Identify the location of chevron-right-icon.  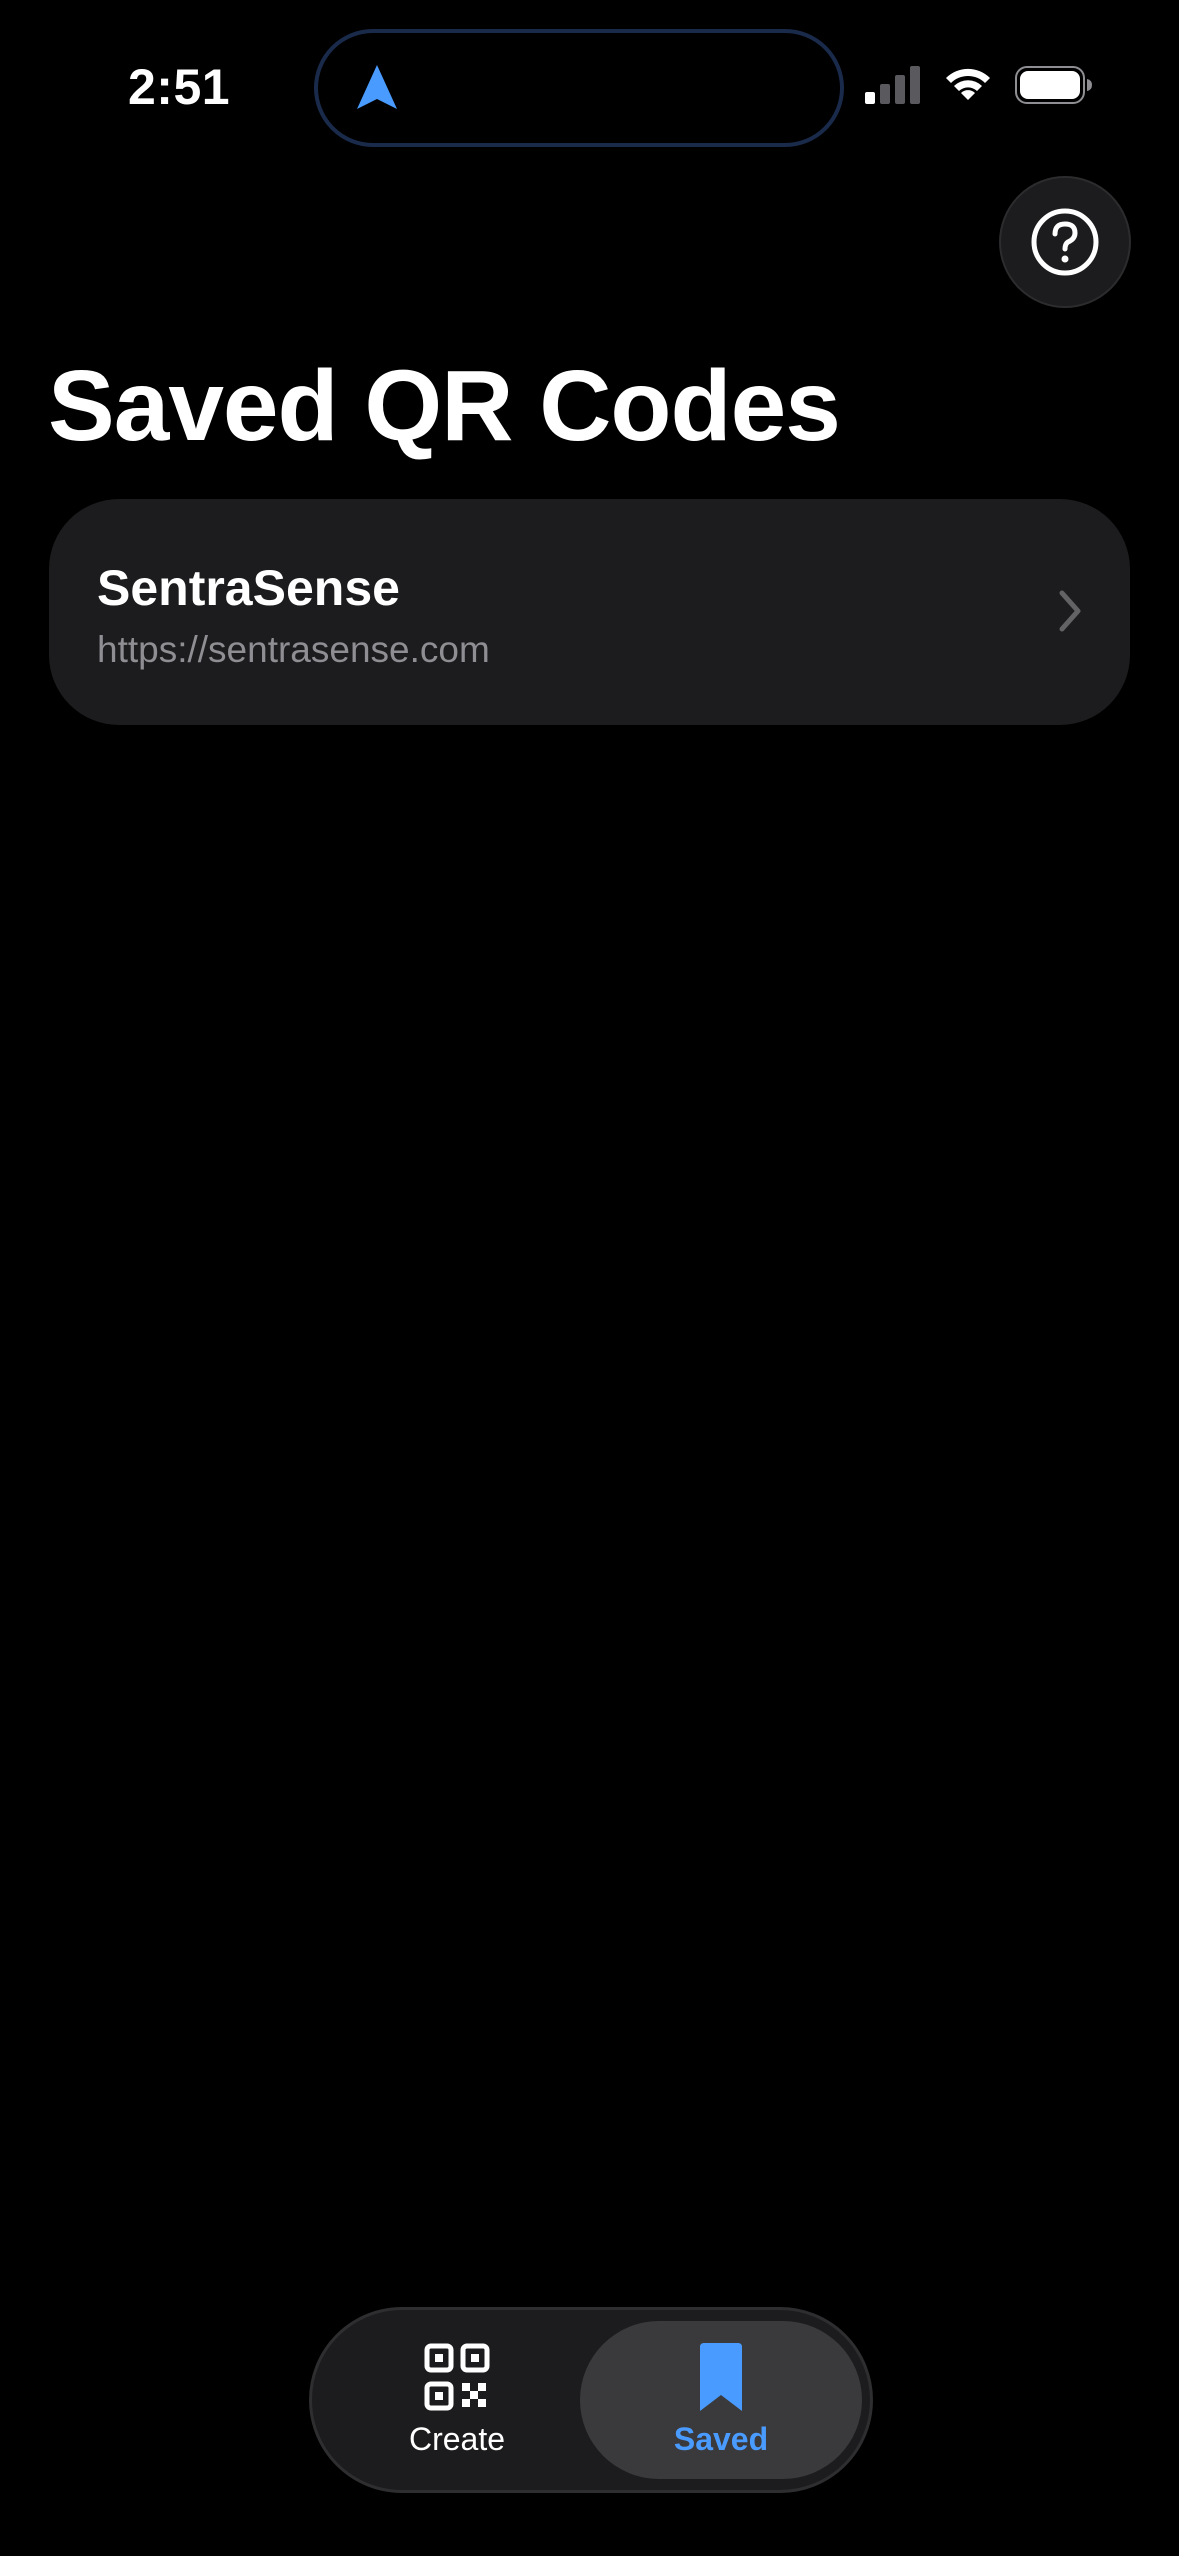
(1070, 611).